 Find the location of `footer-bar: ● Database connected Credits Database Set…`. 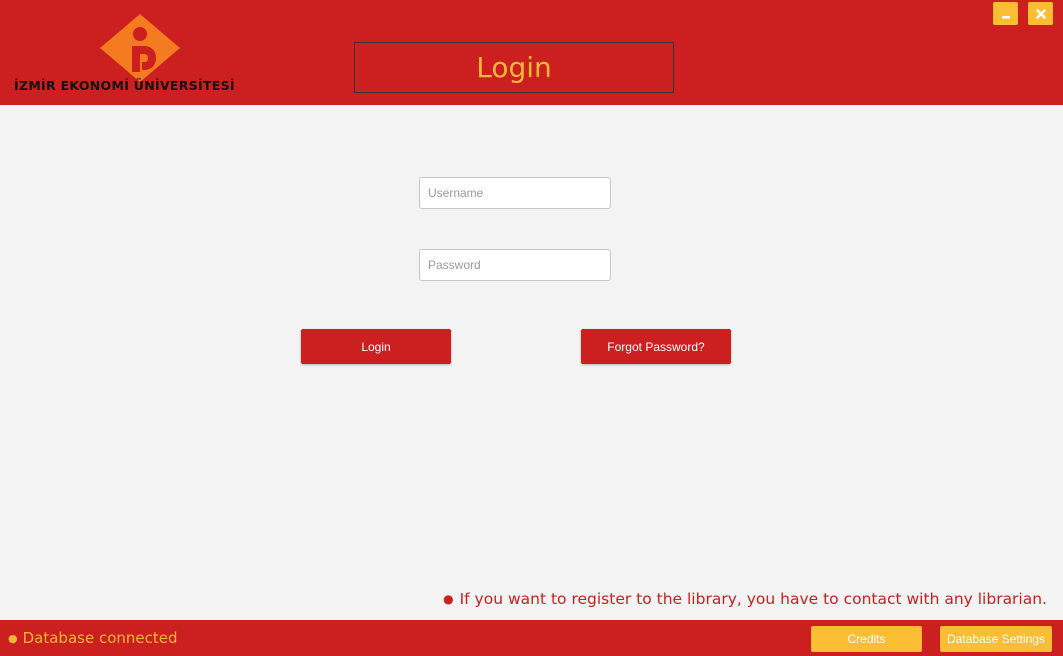

footer-bar: ● Database connected Credits Database Set… is located at coordinates (531, 638).